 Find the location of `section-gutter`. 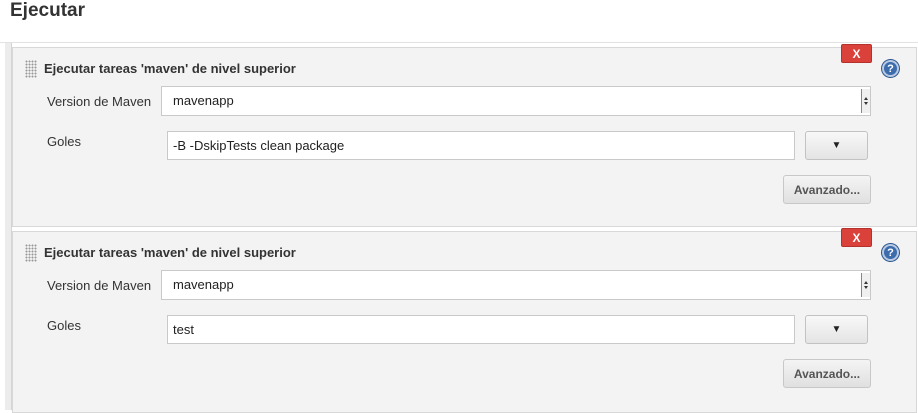

section-gutter is located at coordinates (8, 226).